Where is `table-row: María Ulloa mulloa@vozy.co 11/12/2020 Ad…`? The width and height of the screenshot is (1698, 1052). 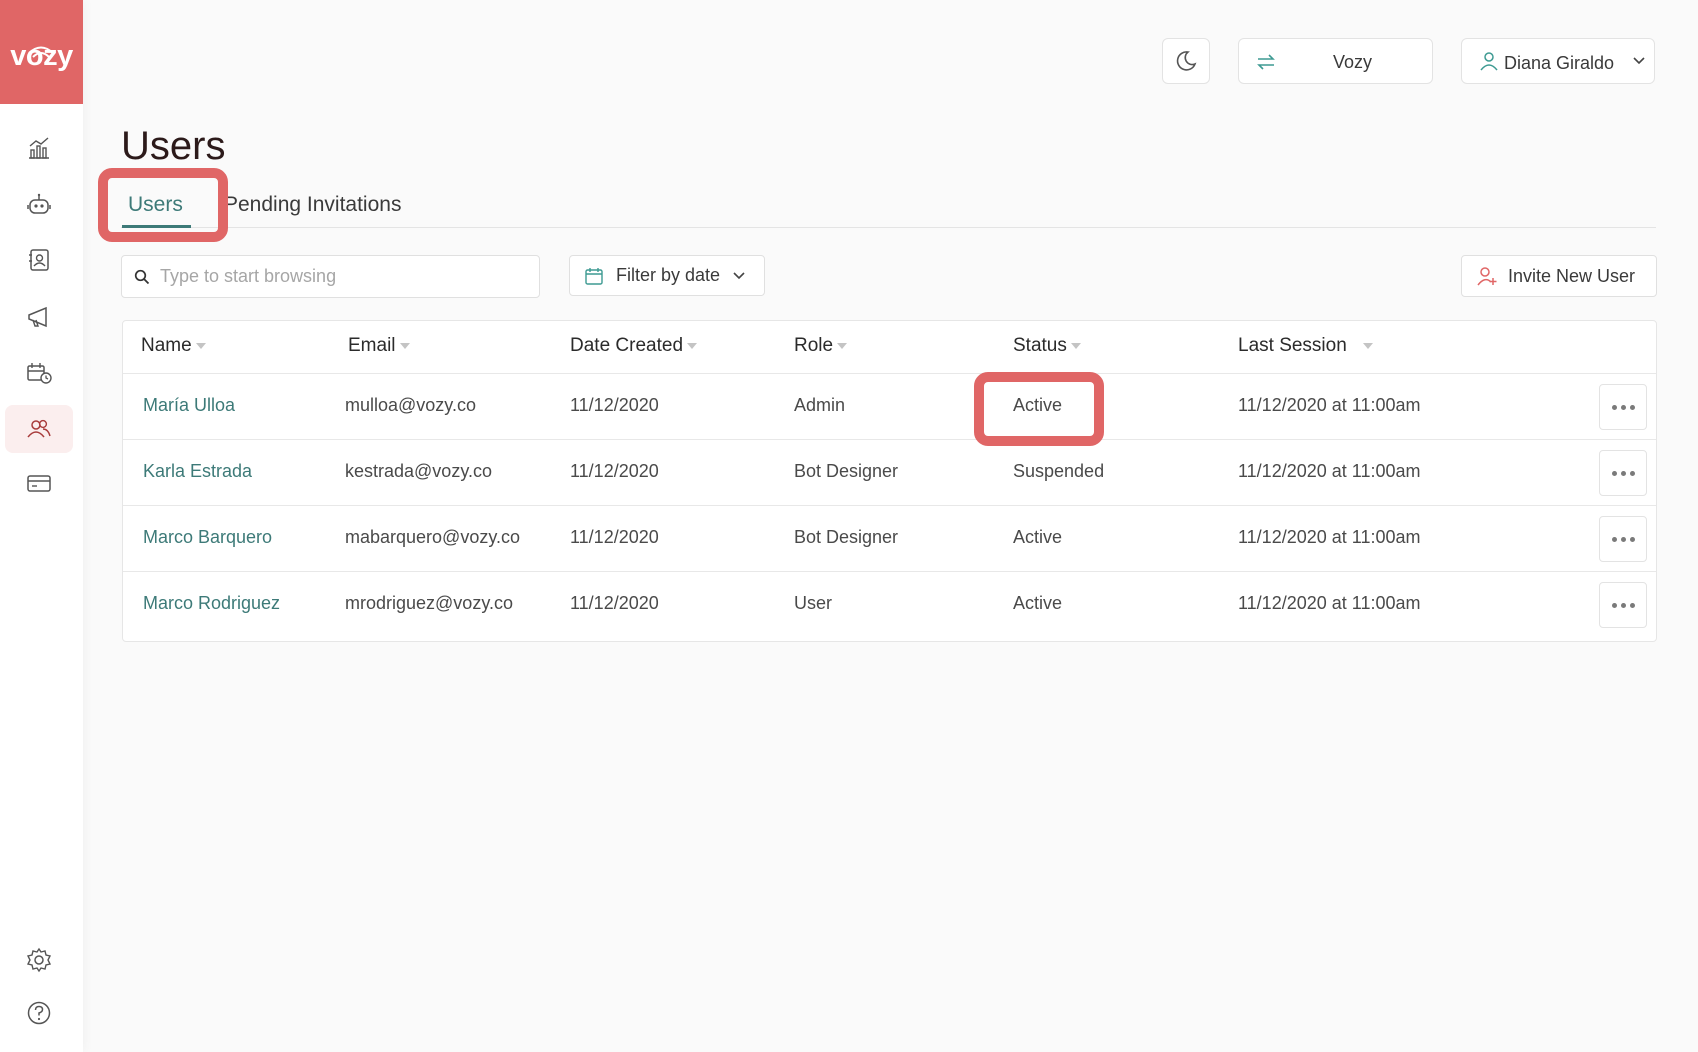 table-row: María Ulloa mulloa@vozy.co 11/12/2020 Ad… is located at coordinates (889, 406).